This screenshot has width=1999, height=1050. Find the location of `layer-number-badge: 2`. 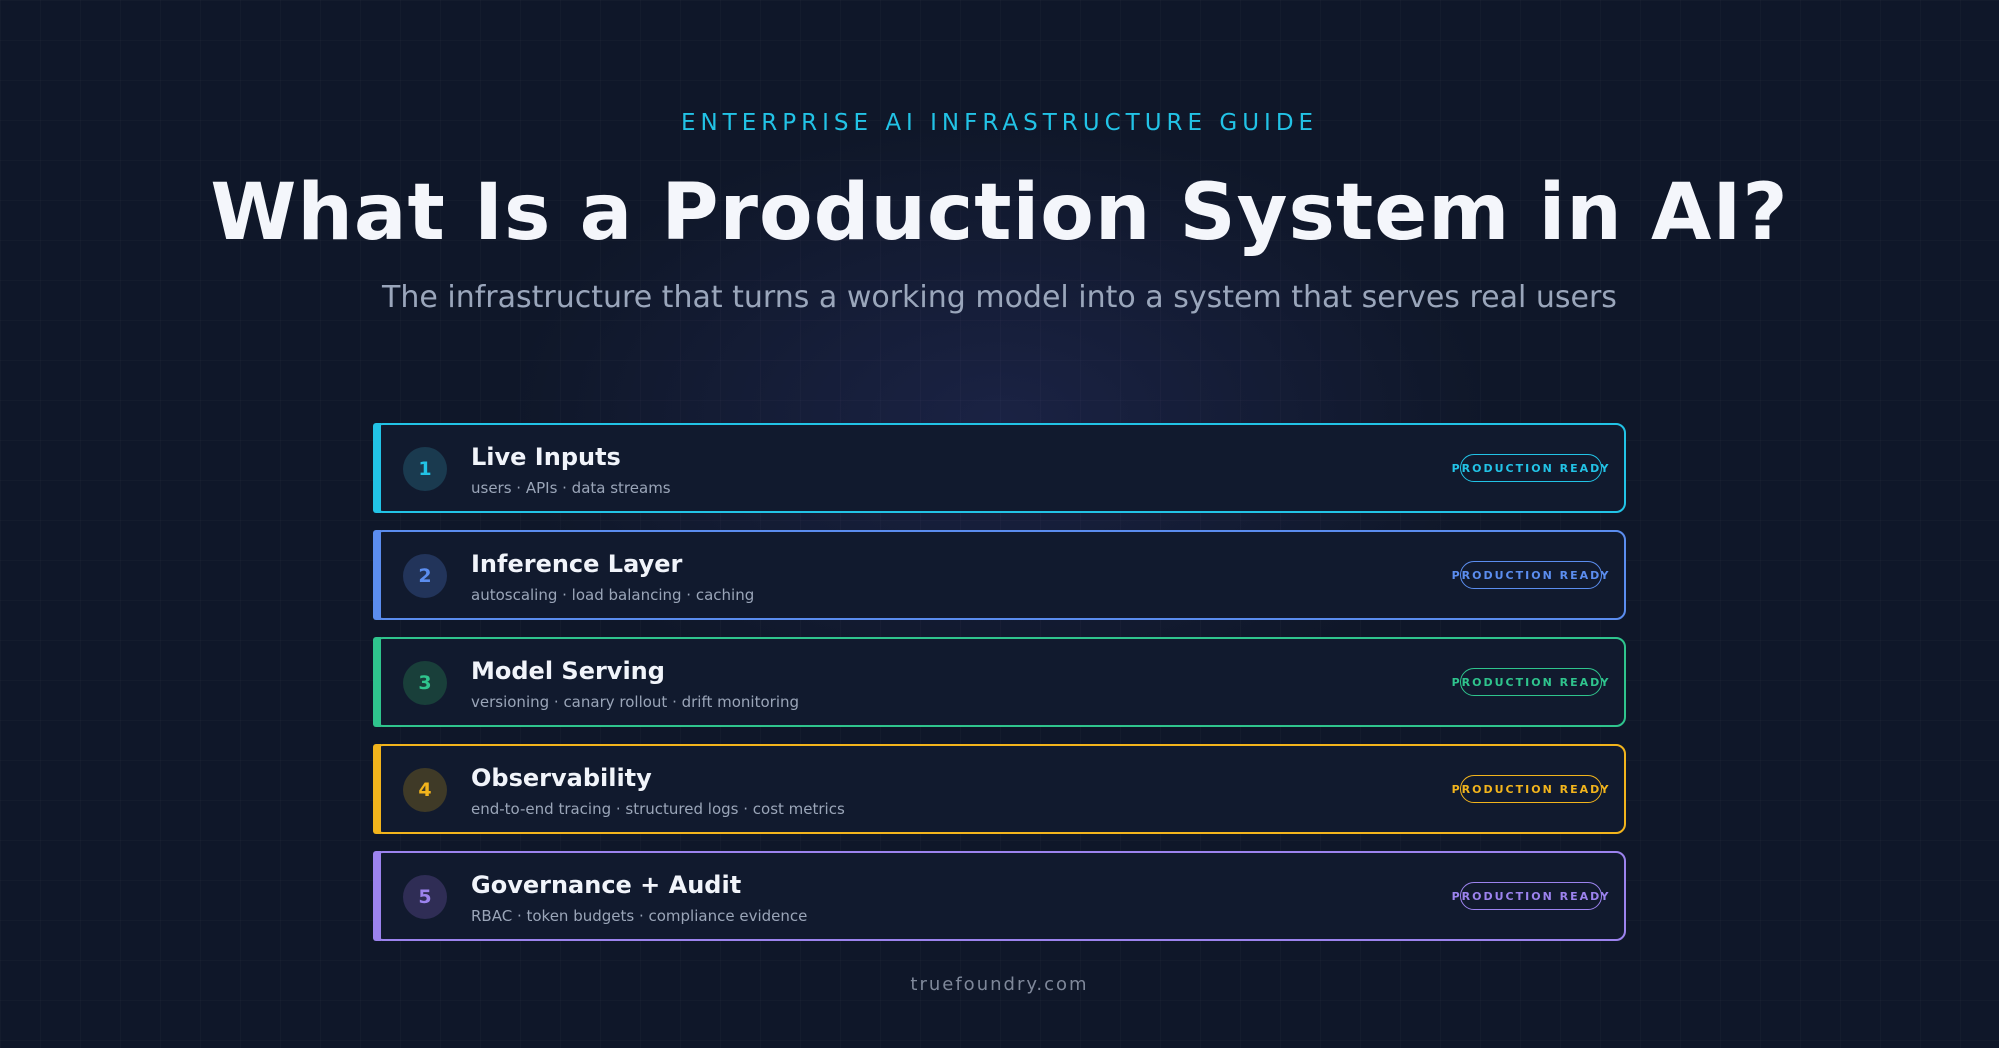

layer-number-badge: 2 is located at coordinates (425, 576).